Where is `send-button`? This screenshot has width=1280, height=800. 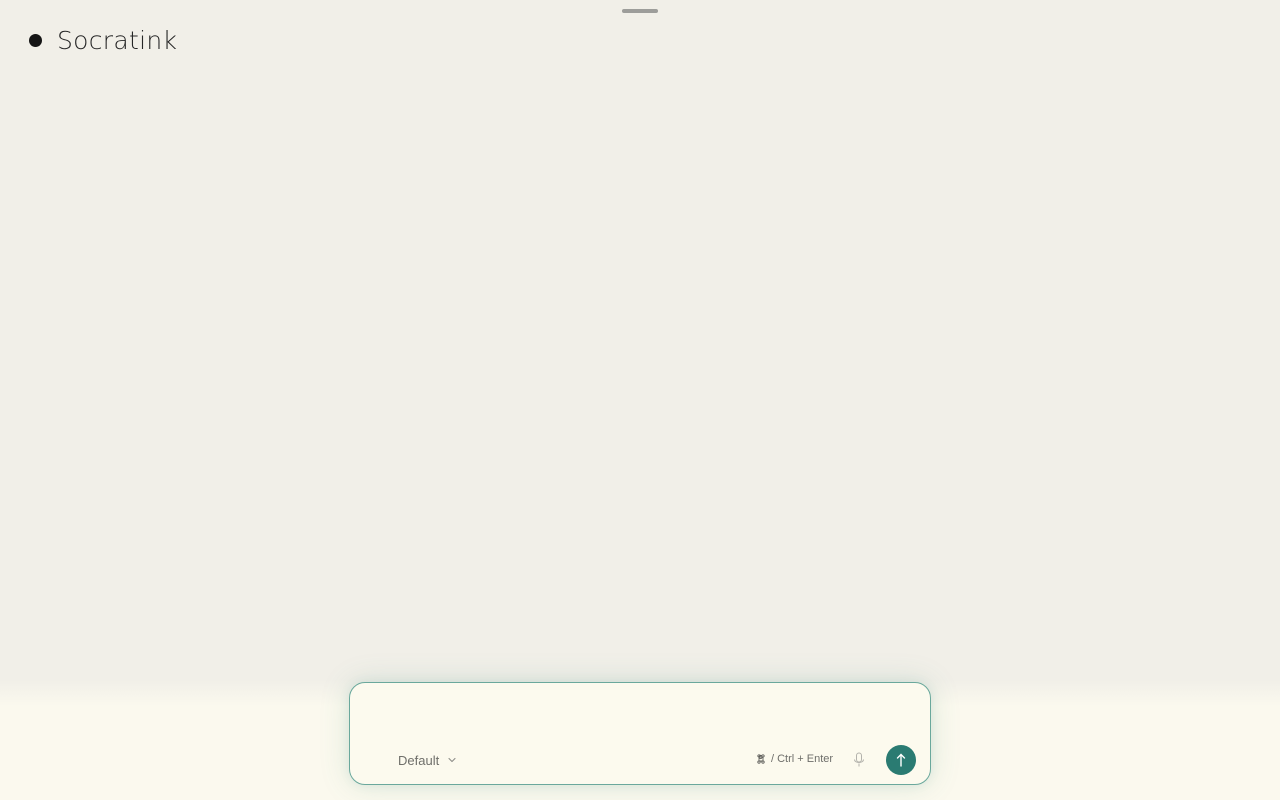 send-button is located at coordinates (901, 760).